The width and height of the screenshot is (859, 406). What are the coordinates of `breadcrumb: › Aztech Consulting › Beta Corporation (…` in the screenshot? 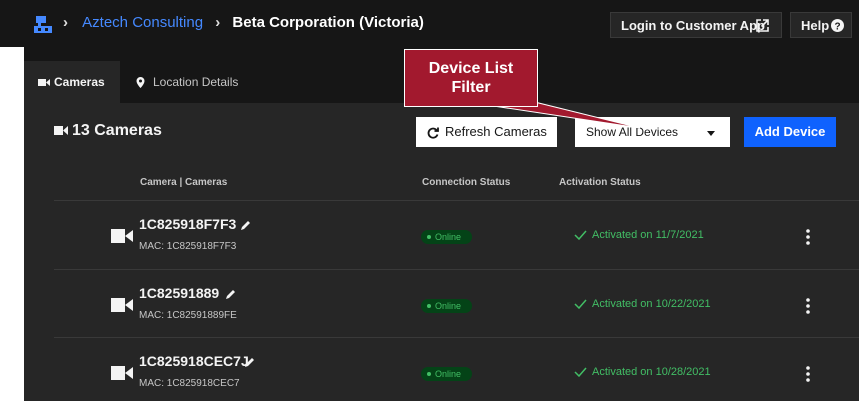 It's located at (243, 22).